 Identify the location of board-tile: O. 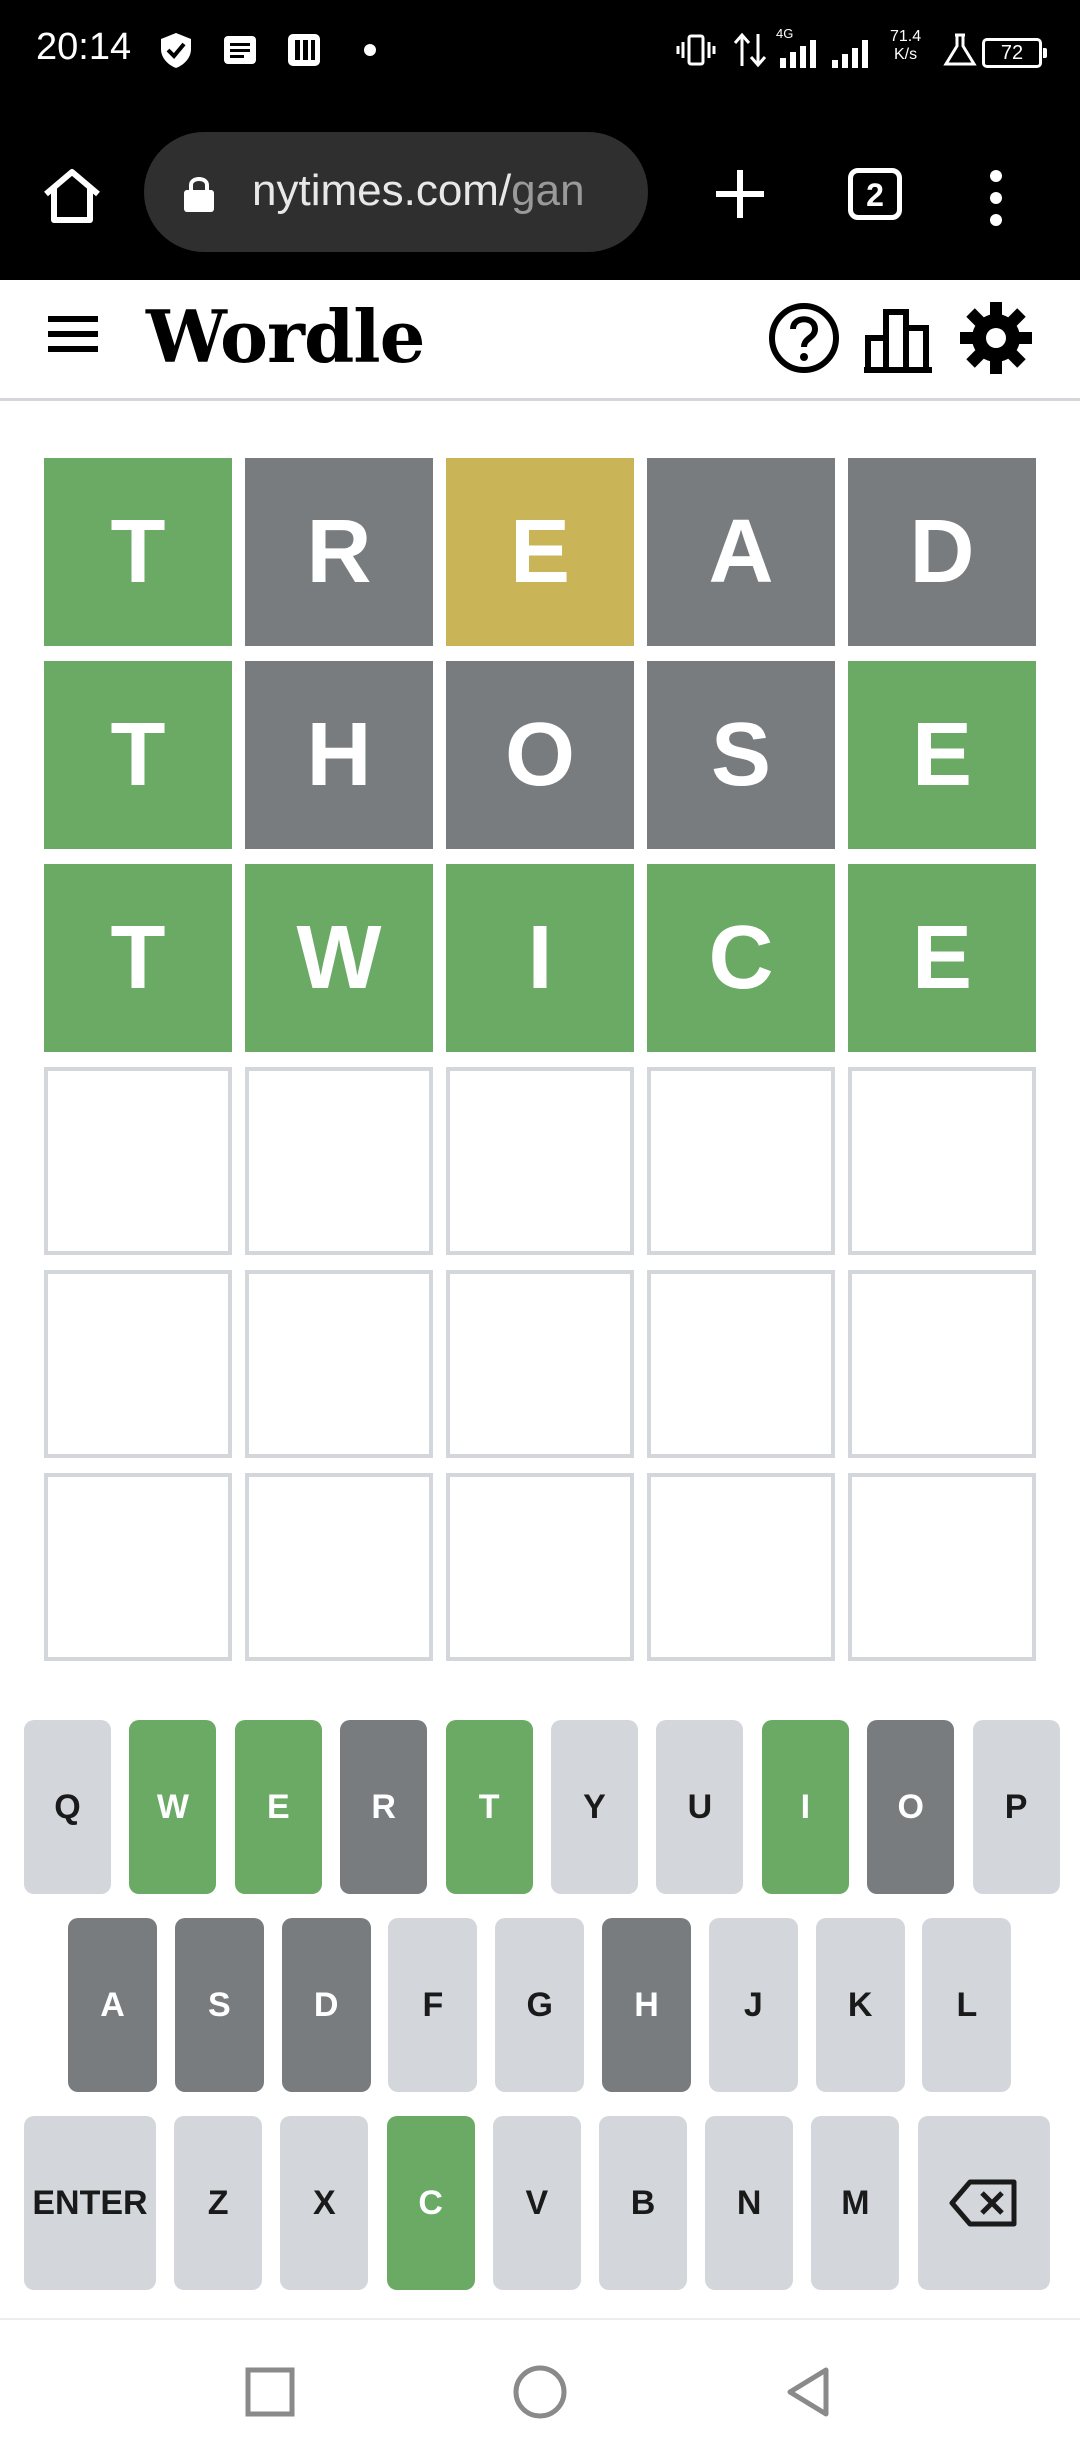
(540, 755).